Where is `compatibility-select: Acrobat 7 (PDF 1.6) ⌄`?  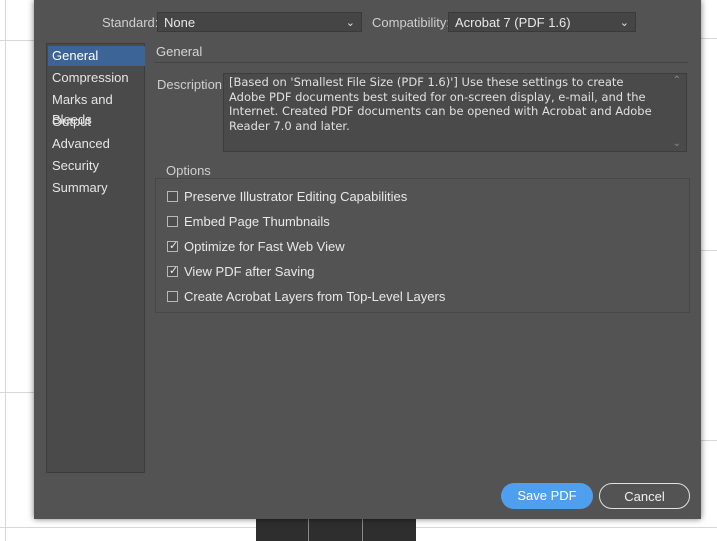 compatibility-select: Acrobat 7 (PDF 1.6) ⌄ is located at coordinates (542, 22).